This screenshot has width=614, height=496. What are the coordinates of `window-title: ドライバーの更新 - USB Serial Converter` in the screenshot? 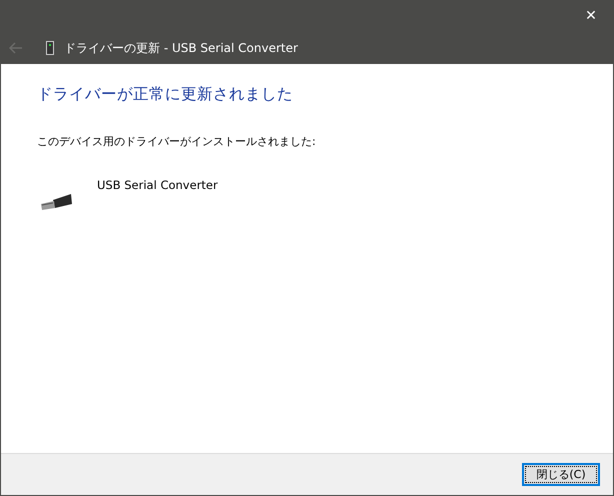 It's located at (181, 48).